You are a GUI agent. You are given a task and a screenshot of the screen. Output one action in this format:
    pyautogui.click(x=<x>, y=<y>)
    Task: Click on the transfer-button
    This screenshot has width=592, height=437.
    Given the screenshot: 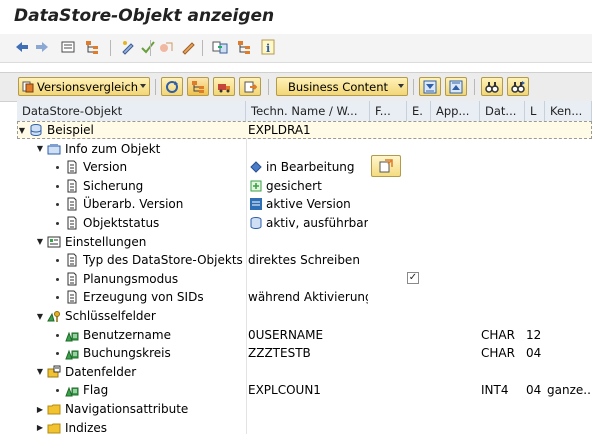 What is the action you would take?
    pyautogui.click(x=250, y=86)
    